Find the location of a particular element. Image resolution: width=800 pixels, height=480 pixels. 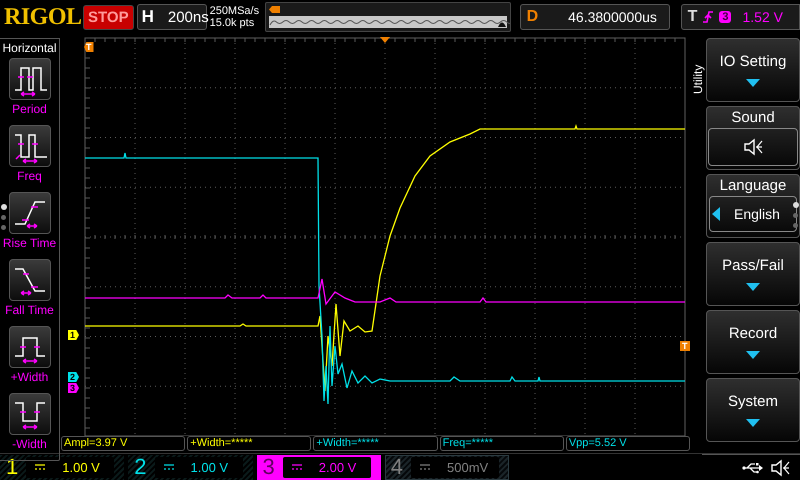

menu-softkey: Record is located at coordinates (753, 342).